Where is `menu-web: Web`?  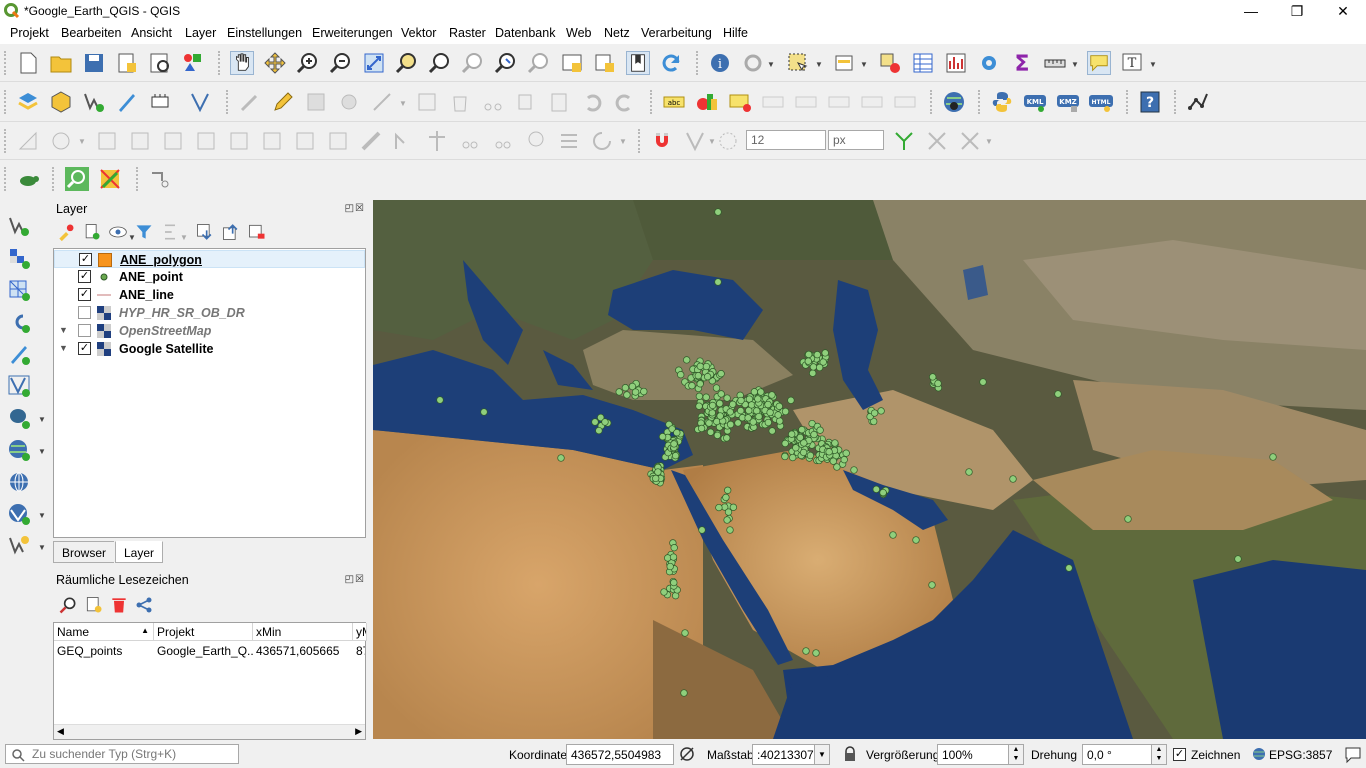 menu-web: Web is located at coordinates (578, 33).